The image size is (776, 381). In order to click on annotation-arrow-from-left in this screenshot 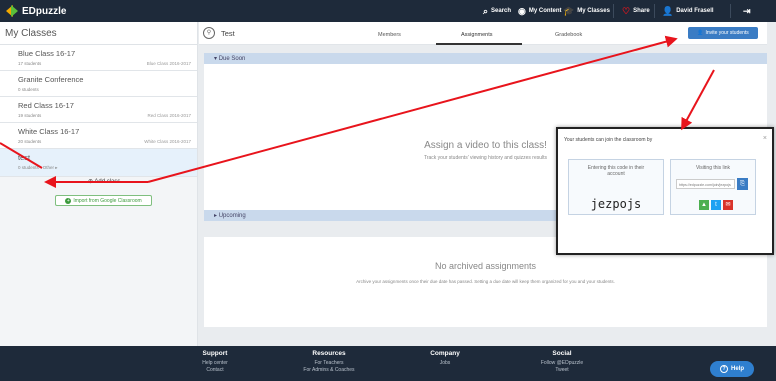, I will do `click(21, 155)`.